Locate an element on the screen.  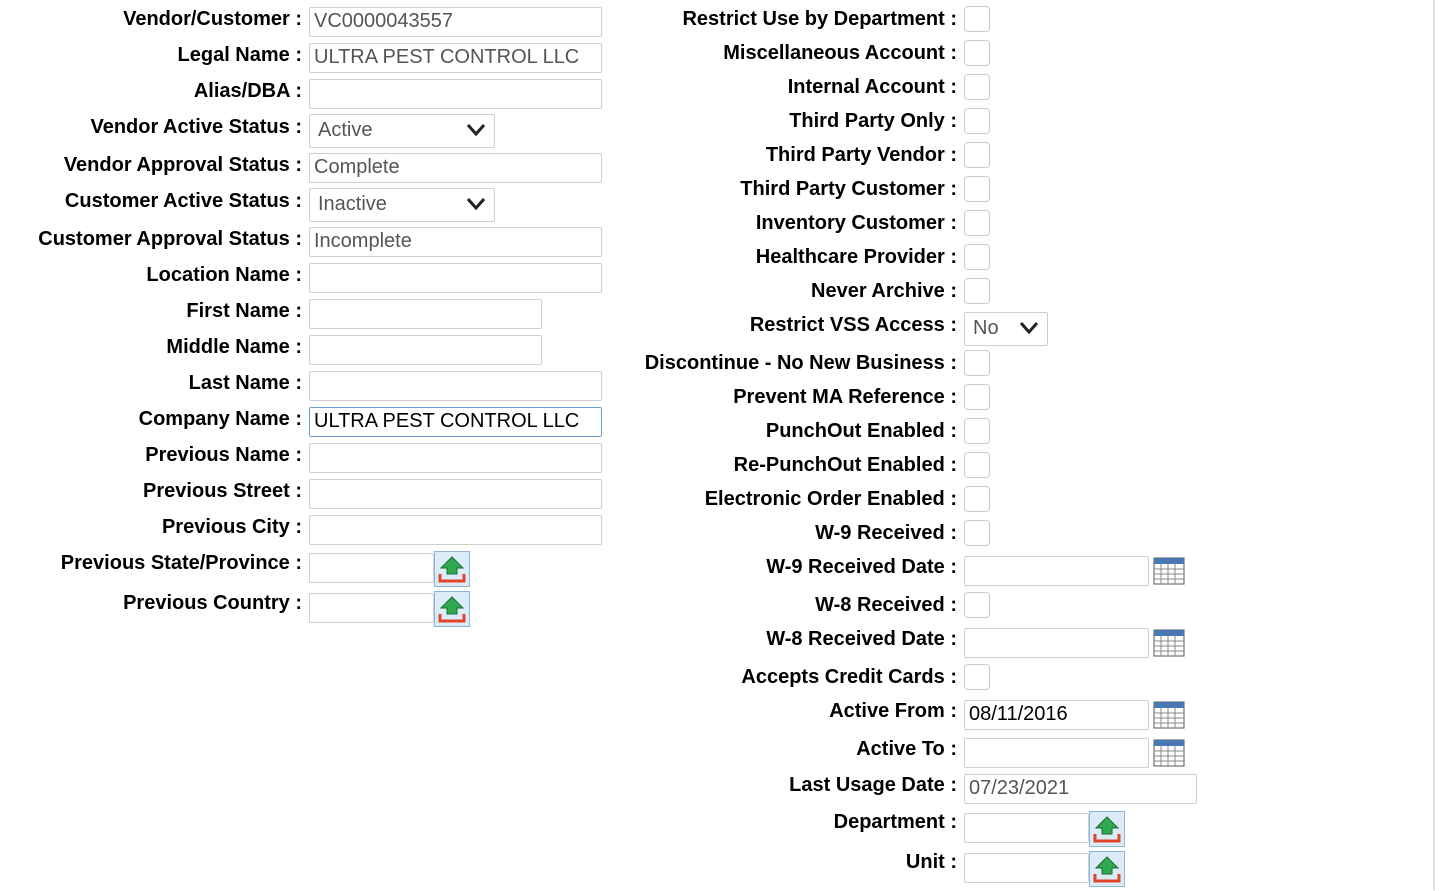
vendor-active-status-select: Active is located at coordinates (402, 131).